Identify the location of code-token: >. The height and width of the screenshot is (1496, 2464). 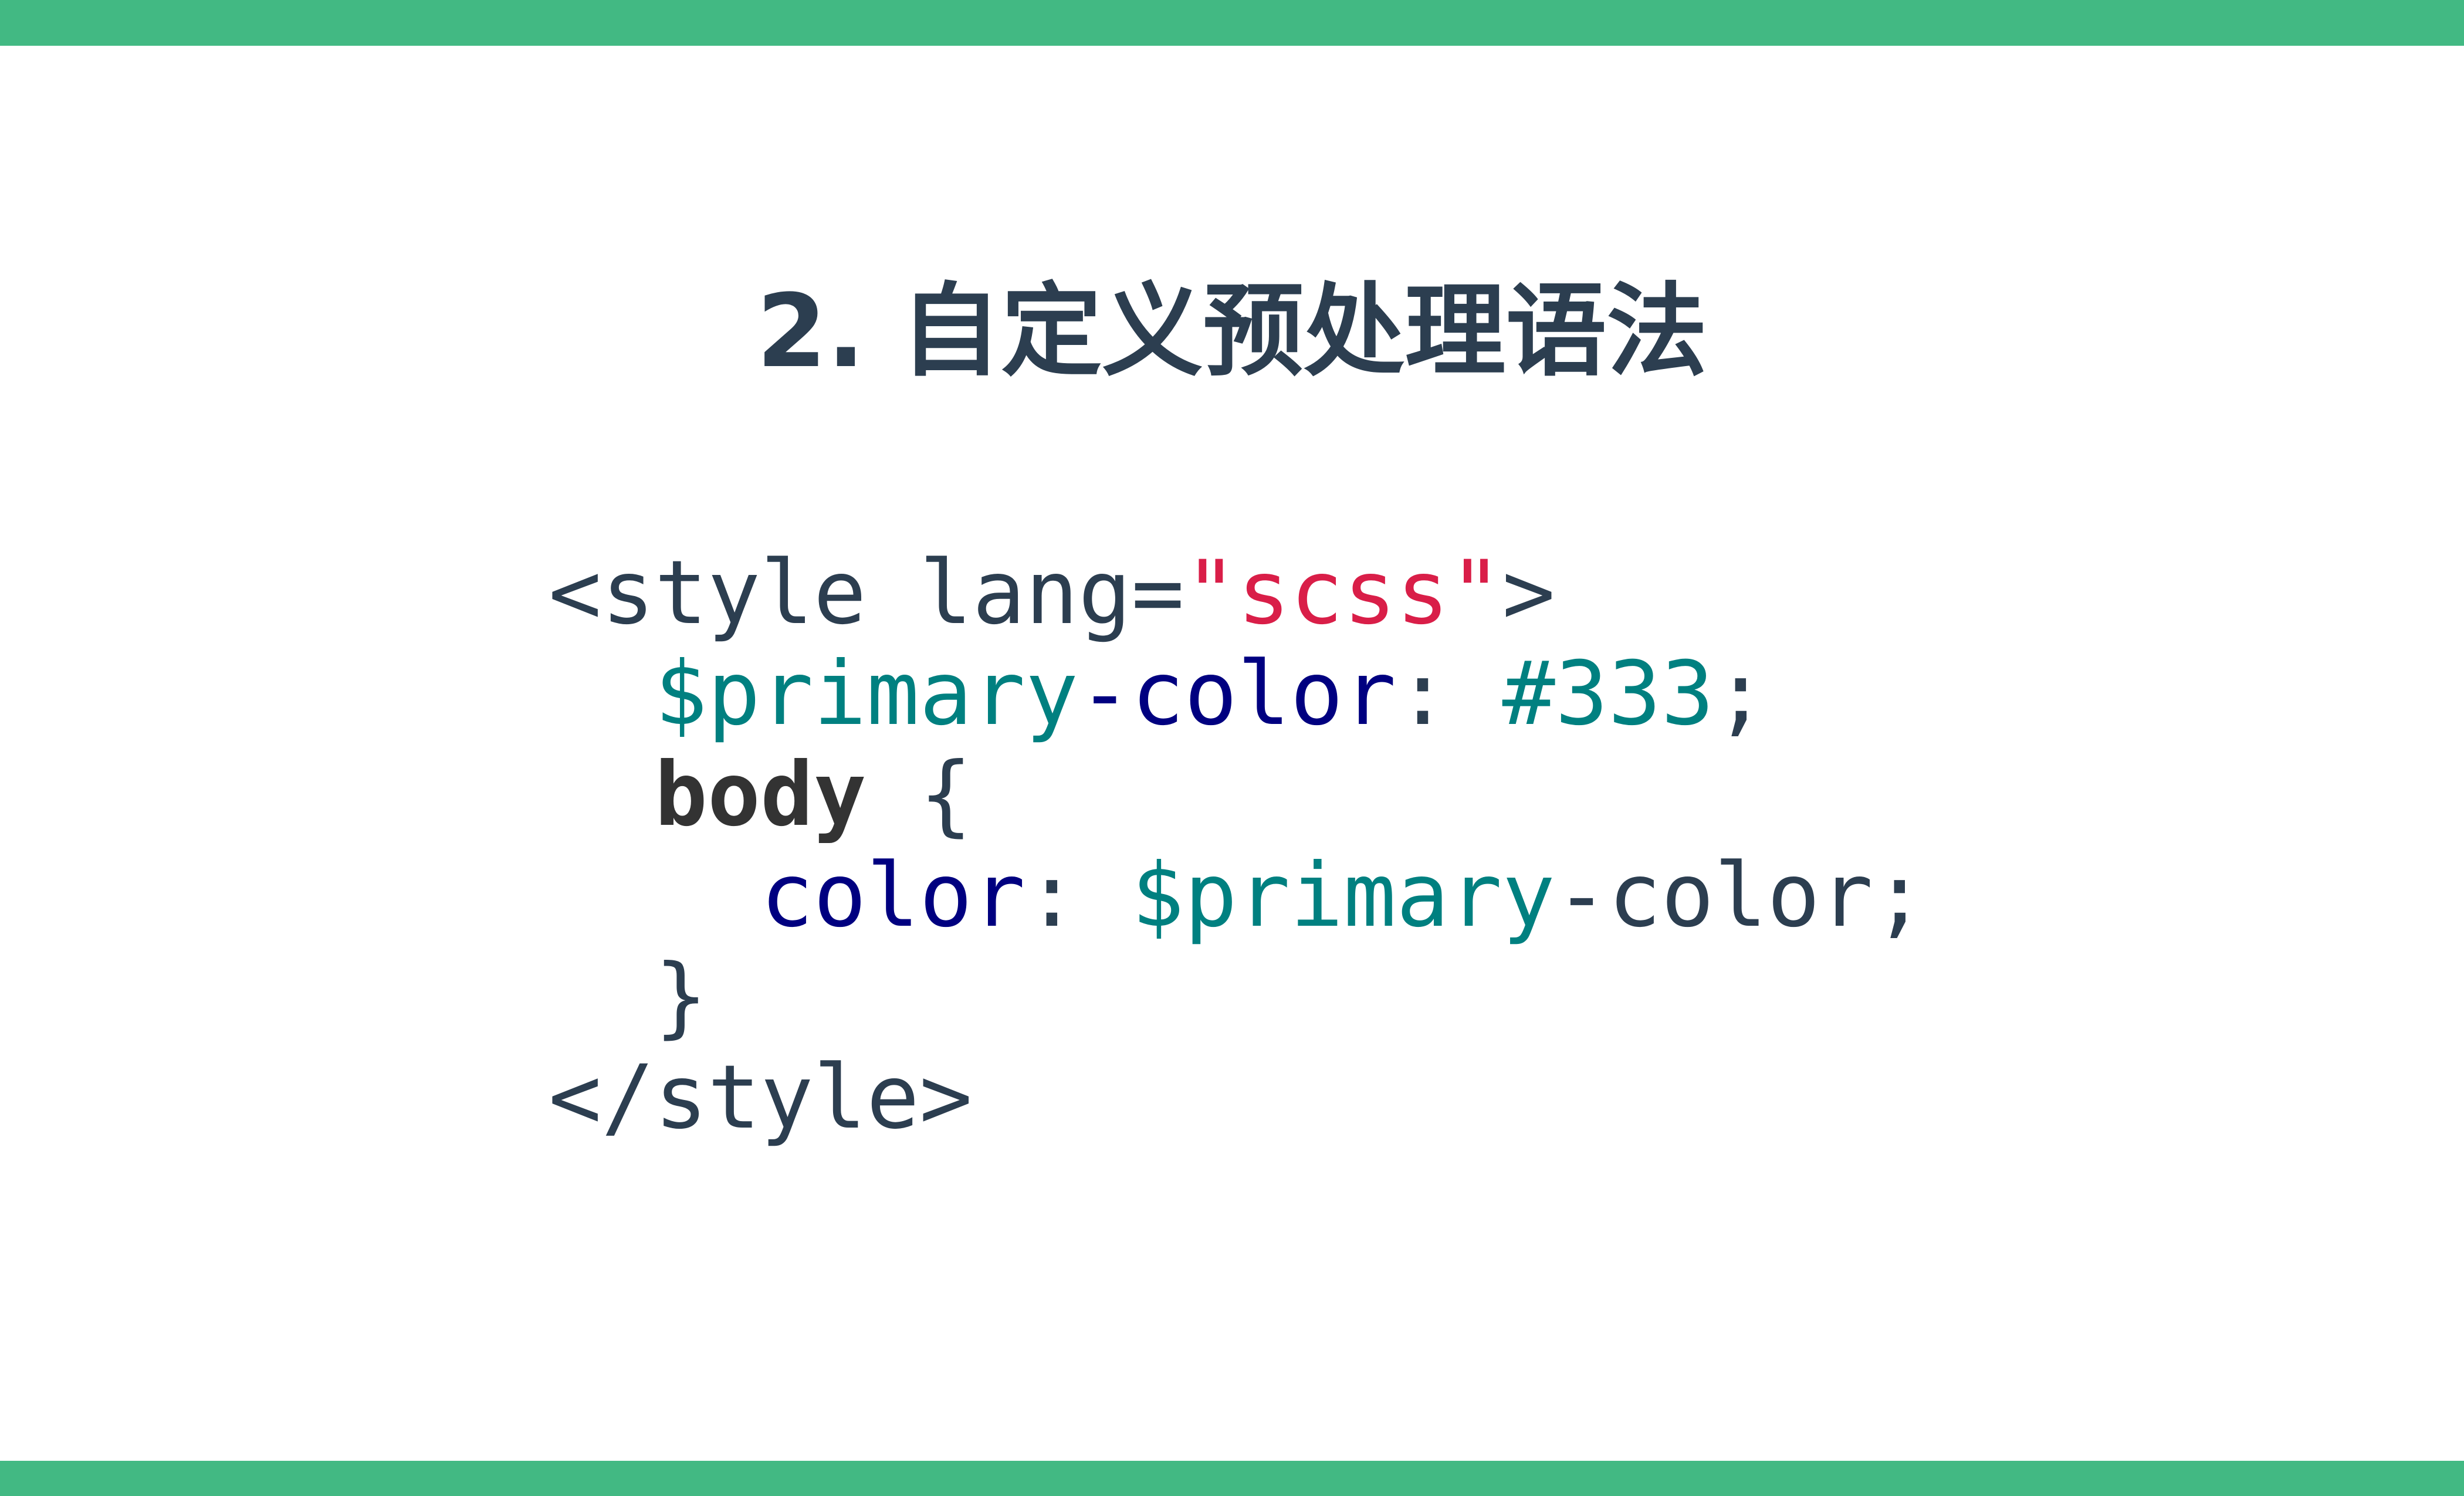
(1529, 593).